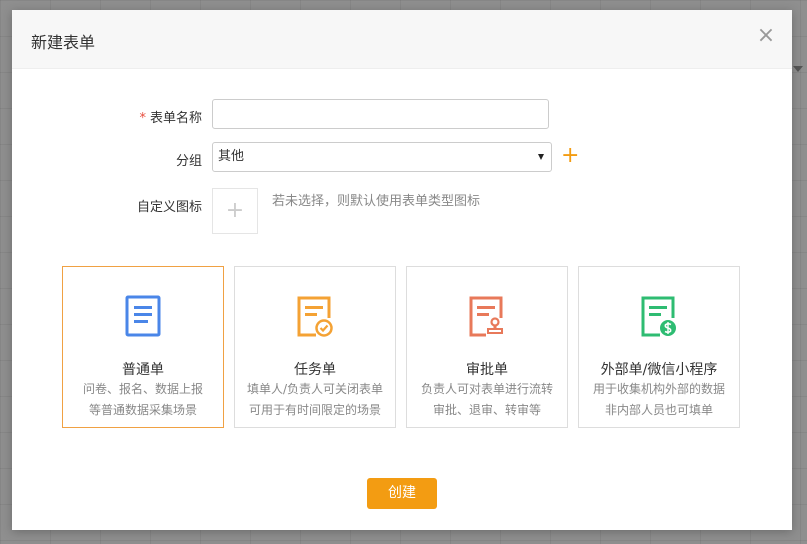 The image size is (807, 544). What do you see at coordinates (63, 42) in the screenshot?
I see `dialog-title: 新建表单` at bounding box center [63, 42].